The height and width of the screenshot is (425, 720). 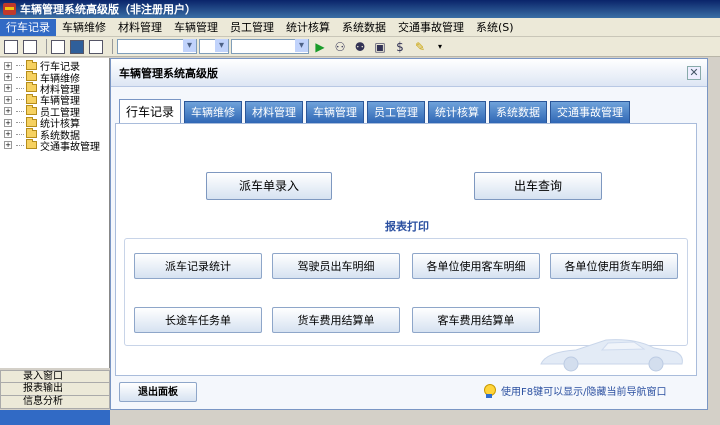 What do you see at coordinates (614, 266) in the screenshot?
I see `unit-truck-detail-button: 各单位使用货车明细` at bounding box center [614, 266].